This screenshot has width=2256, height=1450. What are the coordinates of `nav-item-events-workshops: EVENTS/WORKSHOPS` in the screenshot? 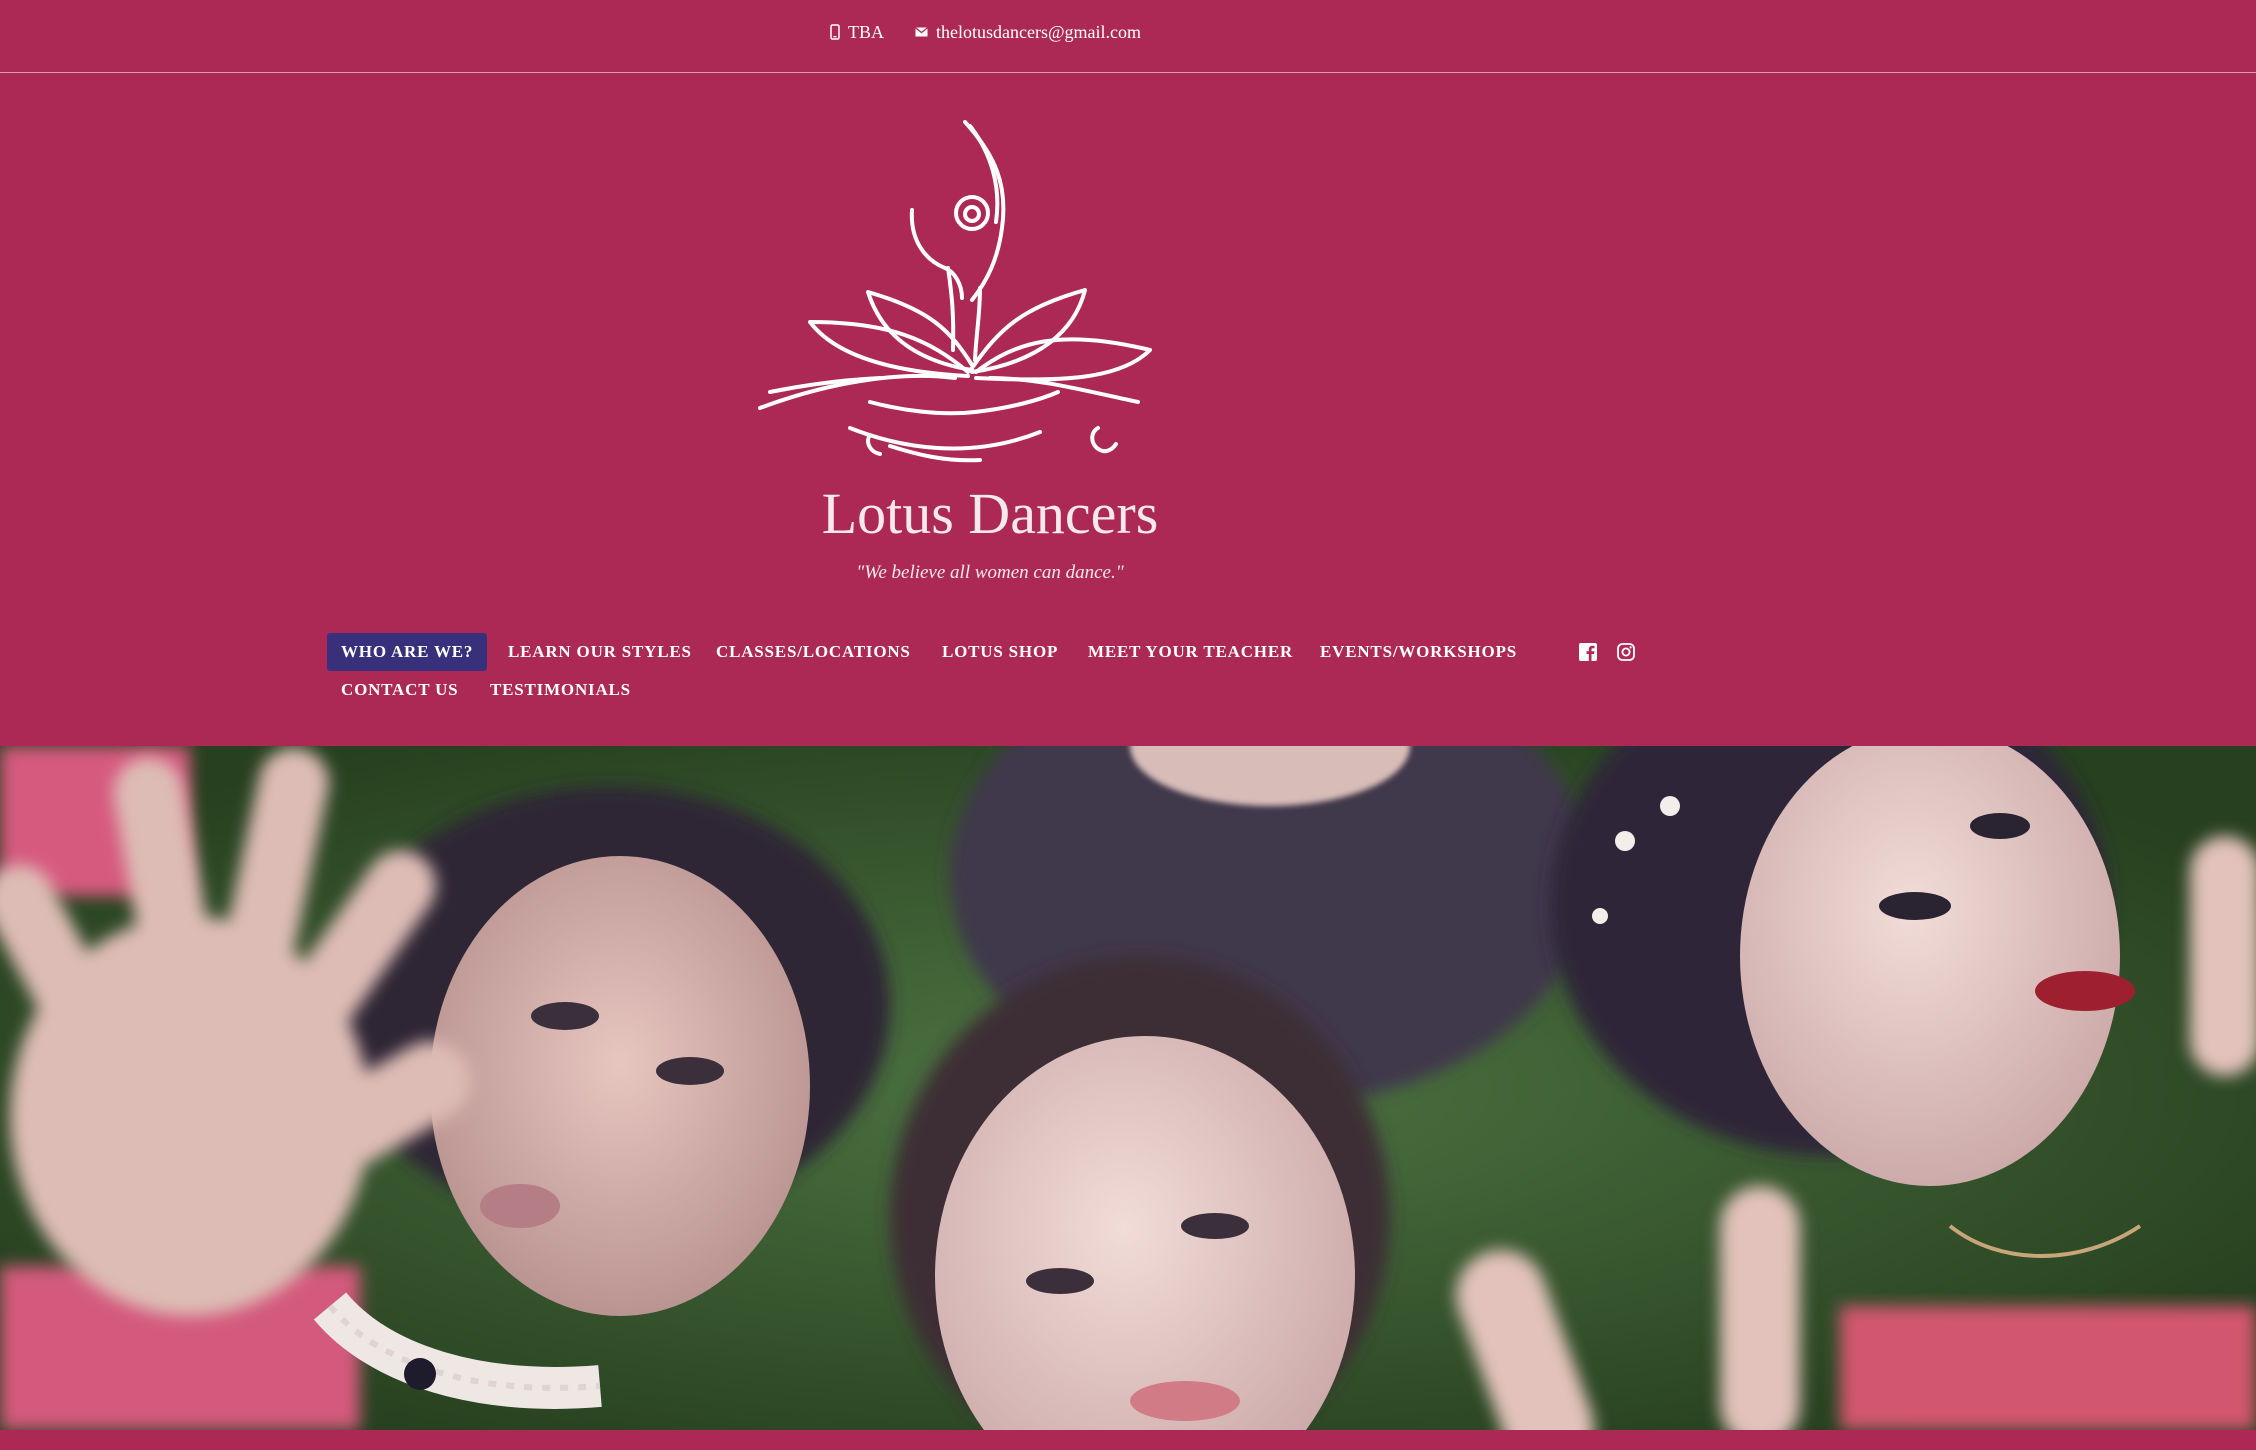 It's located at (1418, 652).